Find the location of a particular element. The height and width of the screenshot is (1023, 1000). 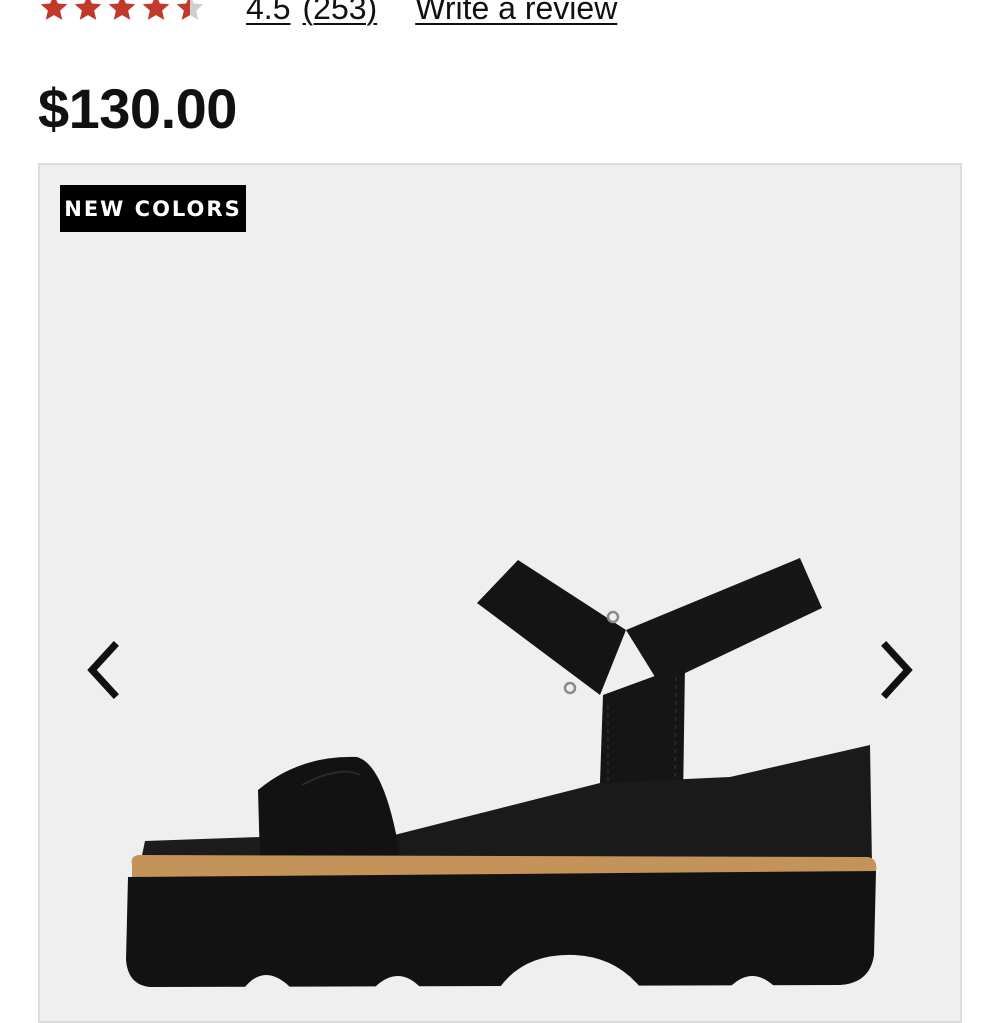

new-colors-badge: NEW COLORS is located at coordinates (153, 208).